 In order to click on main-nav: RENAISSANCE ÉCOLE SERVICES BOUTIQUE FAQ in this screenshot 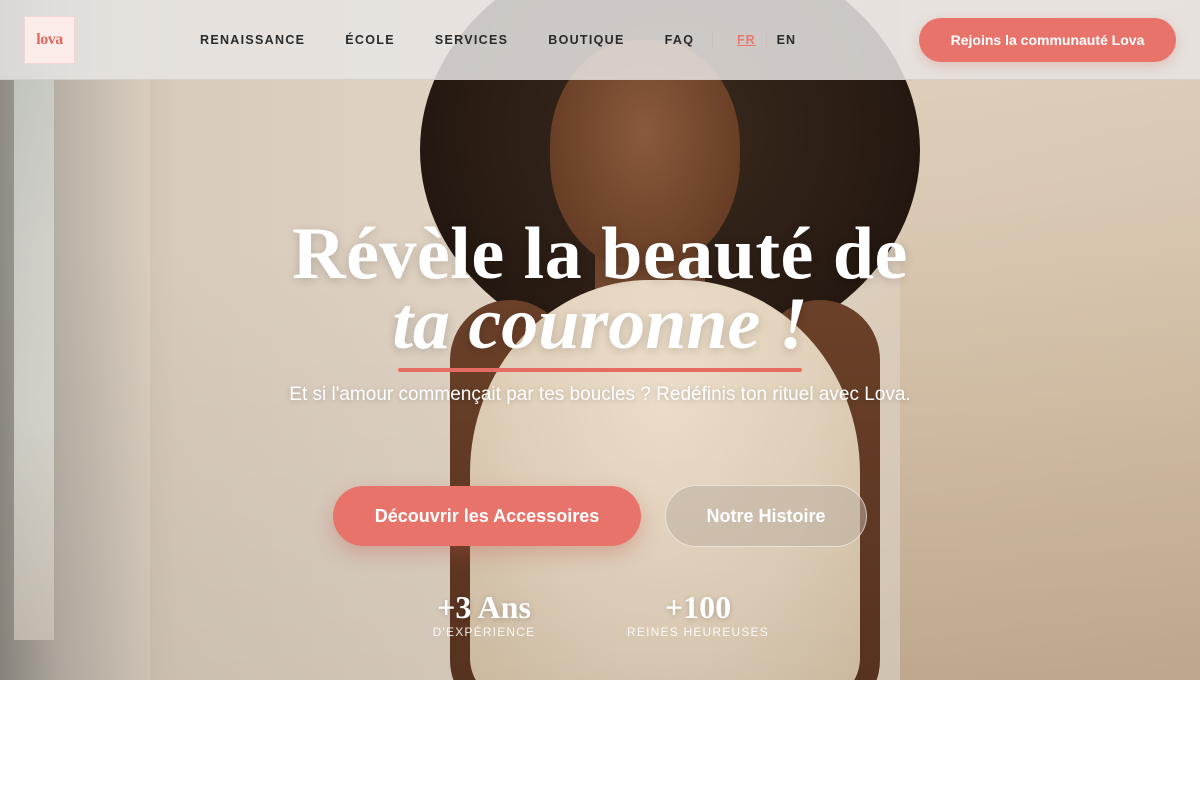, I will do `click(467, 40)`.